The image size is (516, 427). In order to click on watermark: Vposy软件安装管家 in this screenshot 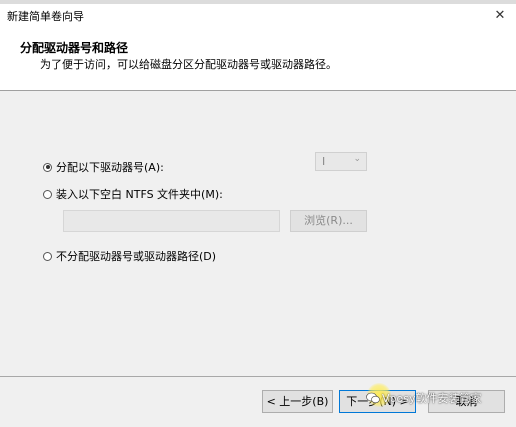, I will do `click(423, 398)`.